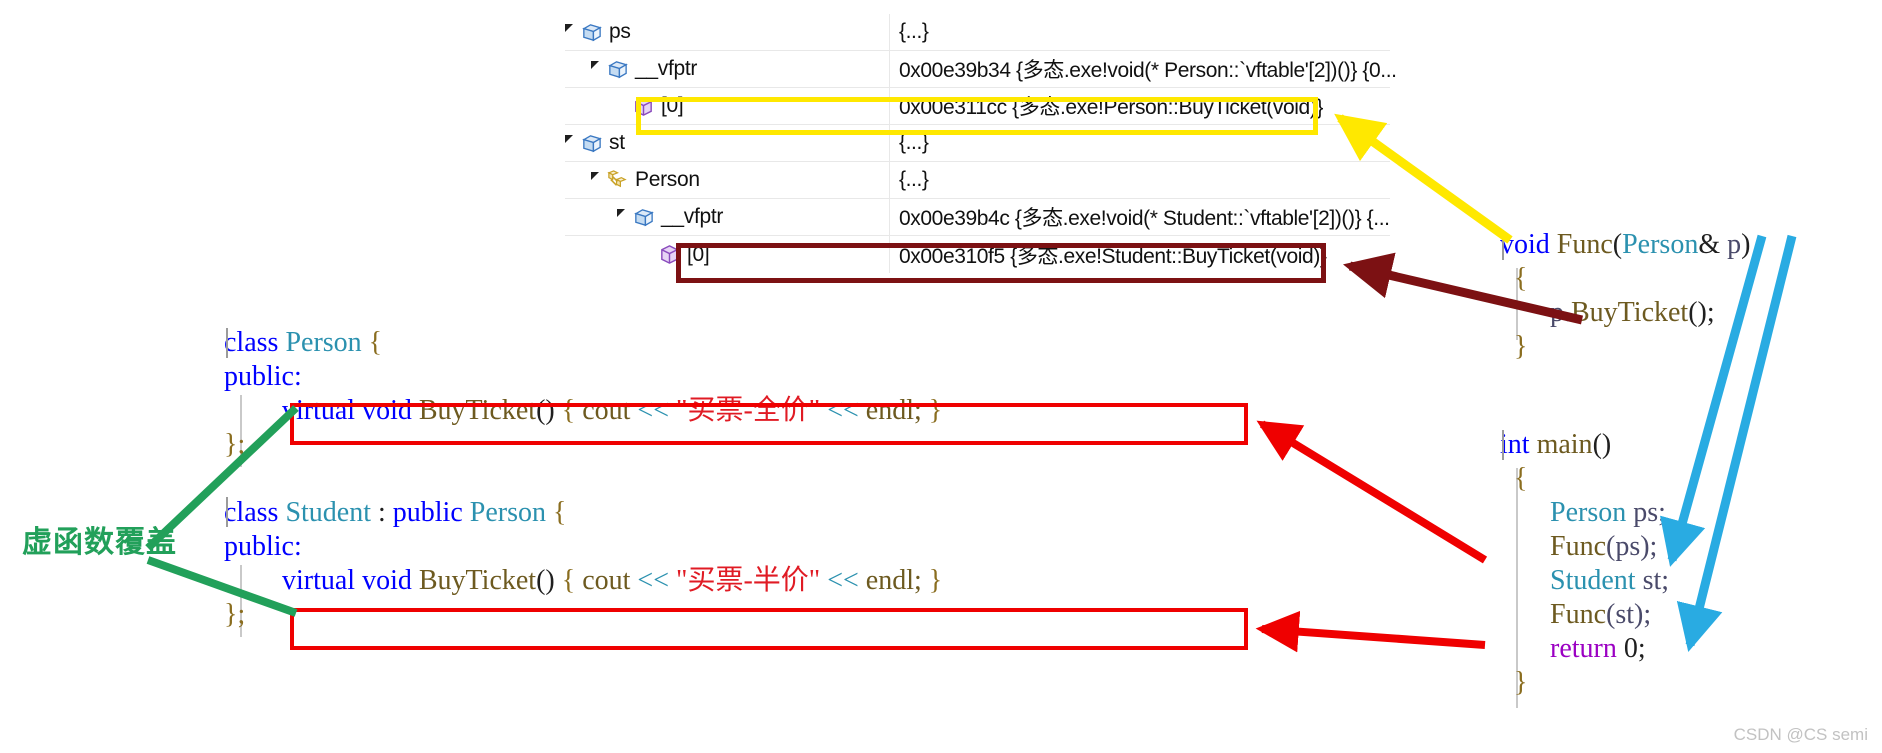 The image size is (1882, 753). Describe the element at coordinates (263, 546) in the screenshot. I see `access-public-2: public:` at that location.